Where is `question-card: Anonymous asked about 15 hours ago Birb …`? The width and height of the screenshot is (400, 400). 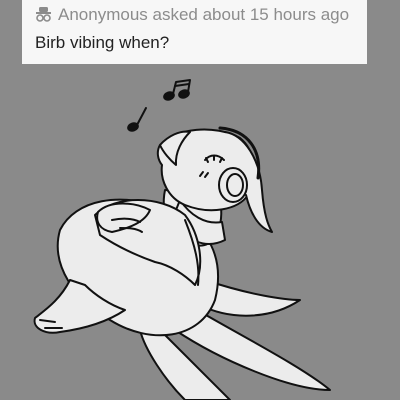 question-card: Anonymous asked about 15 hours ago Birb … is located at coordinates (194, 32).